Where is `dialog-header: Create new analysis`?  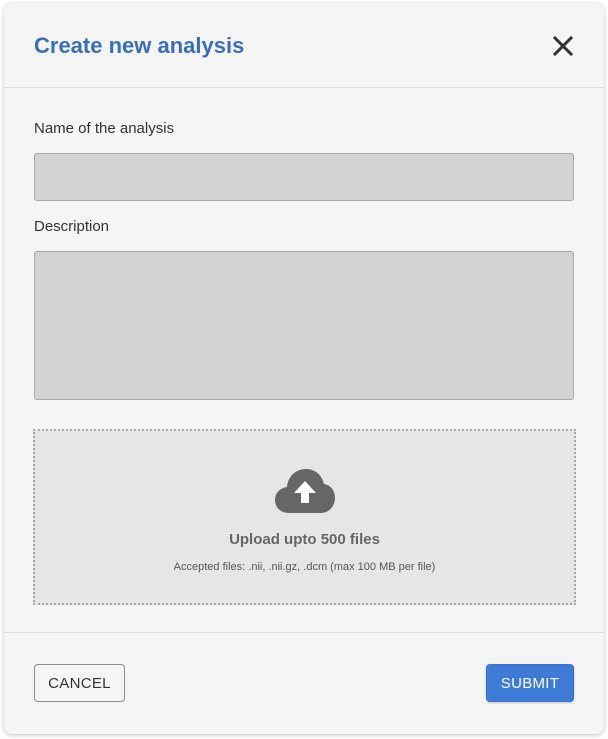
dialog-header: Create new analysis is located at coordinates (304, 45).